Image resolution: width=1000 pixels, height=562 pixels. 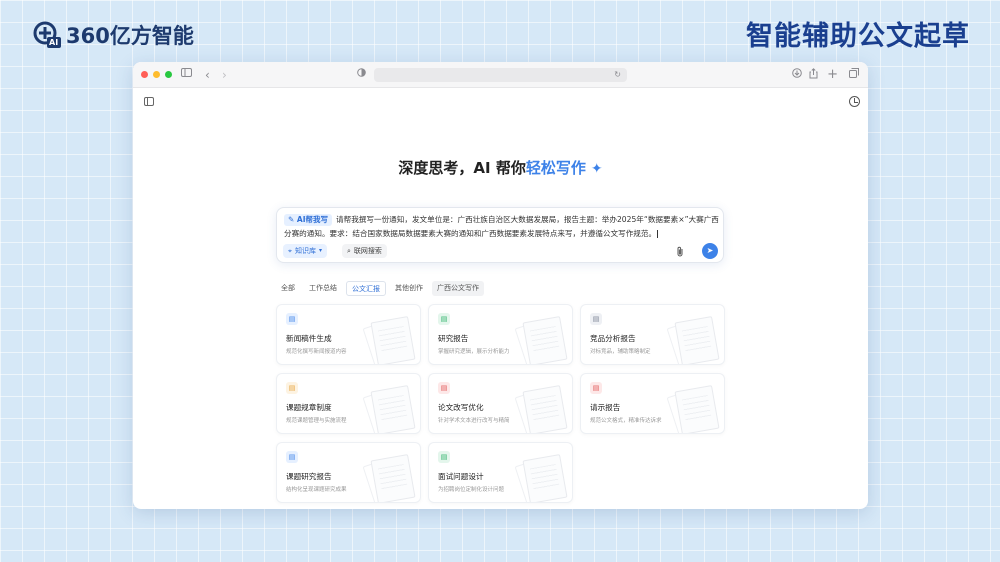 I want to click on attachment-icon, so click(x=680, y=253).